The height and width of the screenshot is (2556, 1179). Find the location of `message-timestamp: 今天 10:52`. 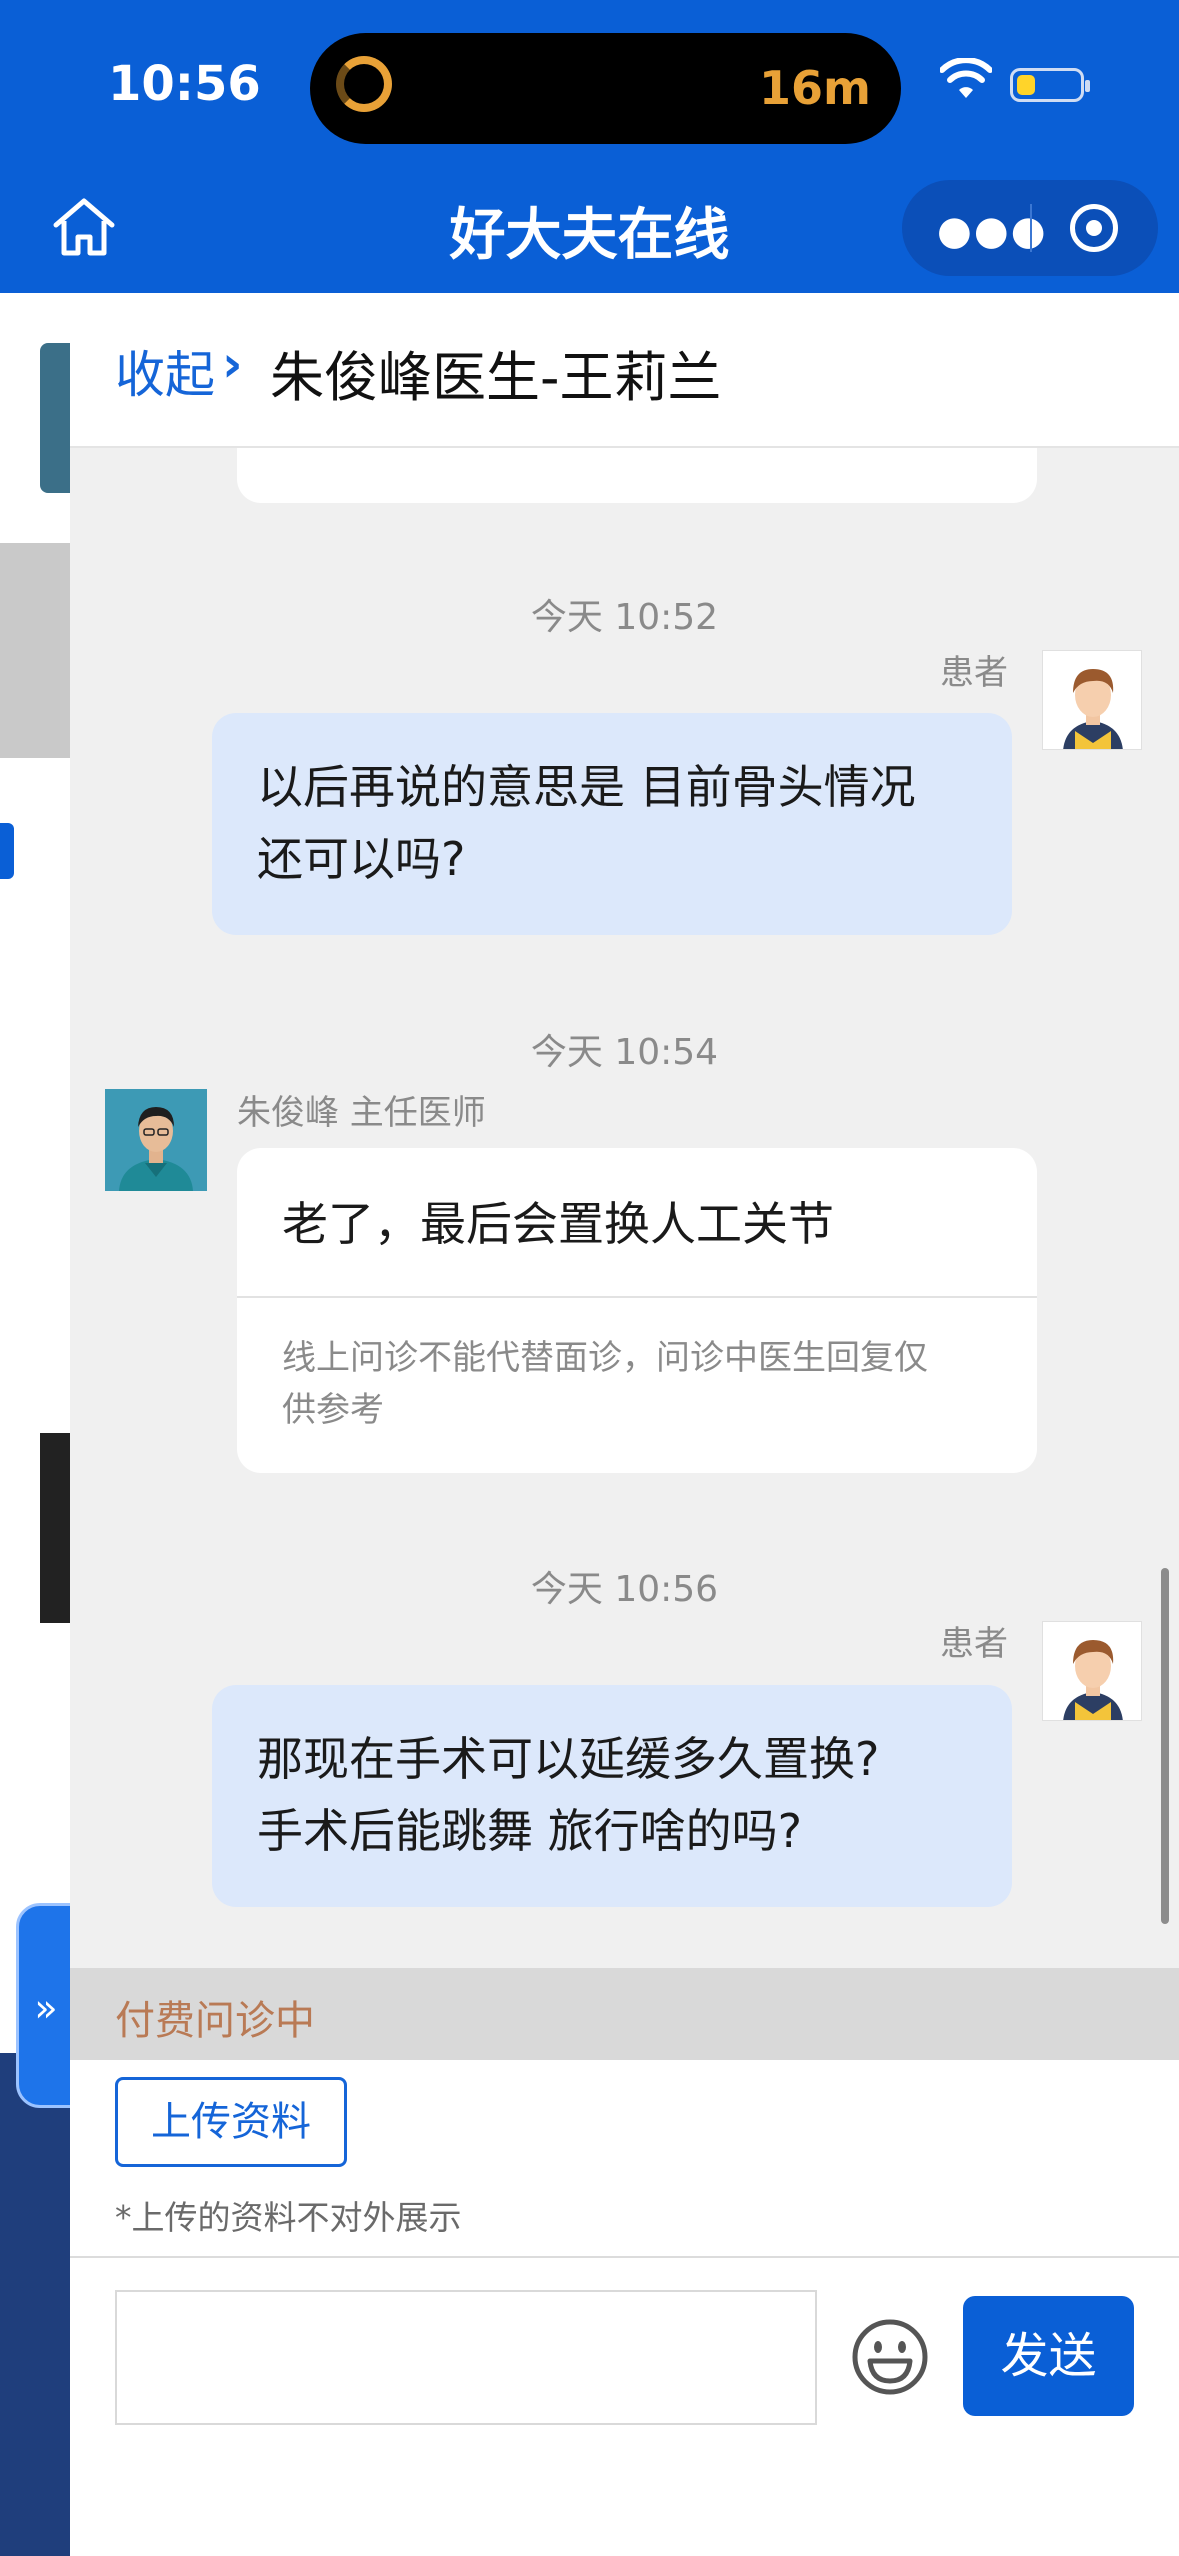

message-timestamp: 今天 10:52 is located at coordinates (624, 617).